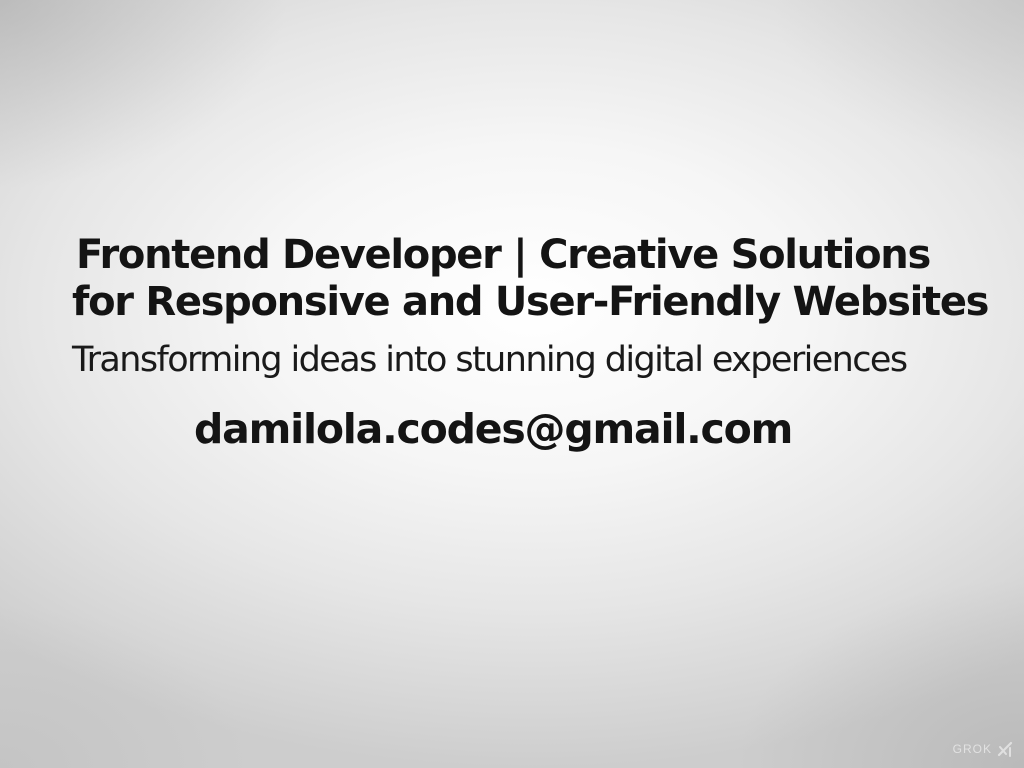 This screenshot has width=1024, height=768. What do you see at coordinates (1005, 749) in the screenshot?
I see `grok-logo-icon` at bounding box center [1005, 749].